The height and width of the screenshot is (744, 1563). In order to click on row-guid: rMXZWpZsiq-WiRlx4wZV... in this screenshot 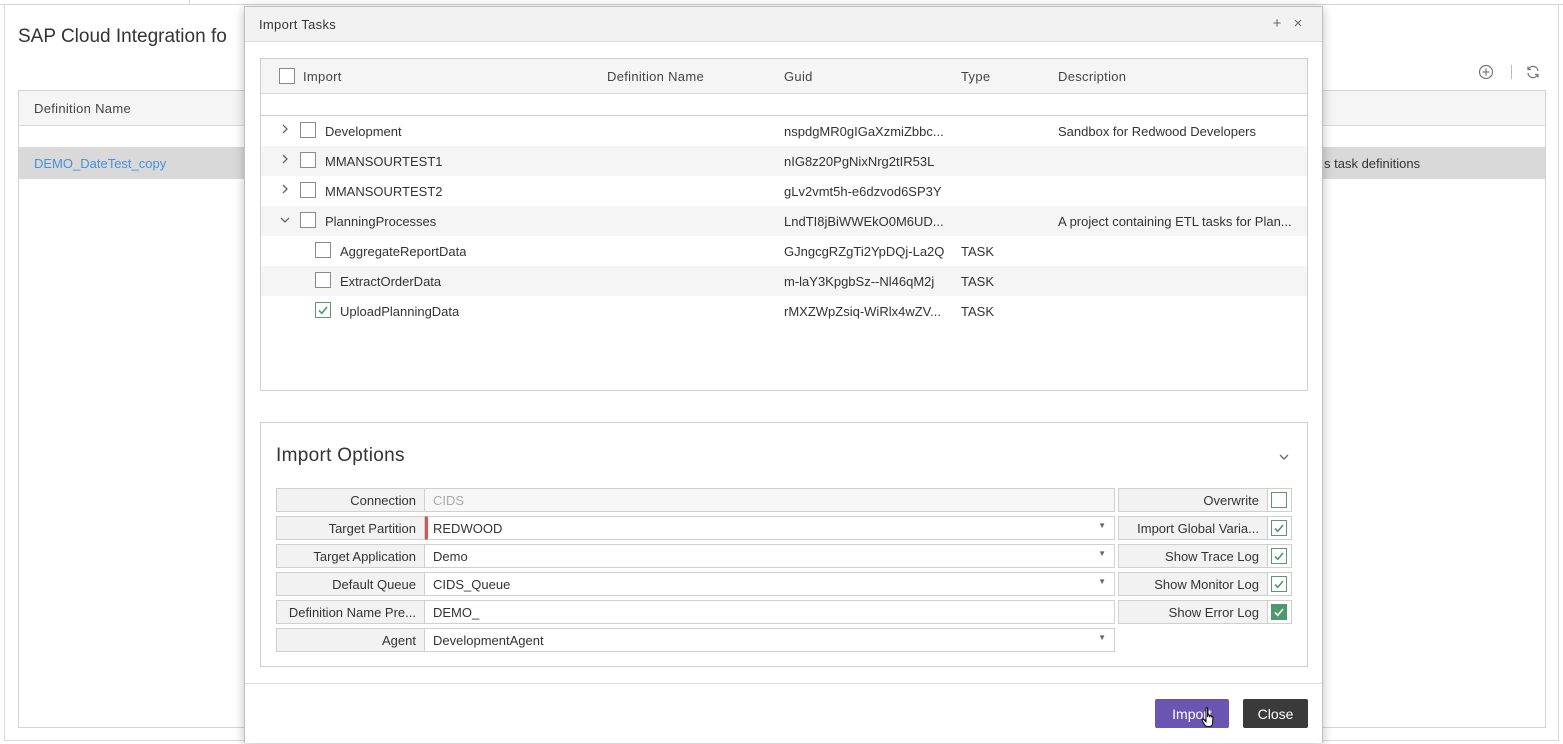, I will do `click(862, 311)`.